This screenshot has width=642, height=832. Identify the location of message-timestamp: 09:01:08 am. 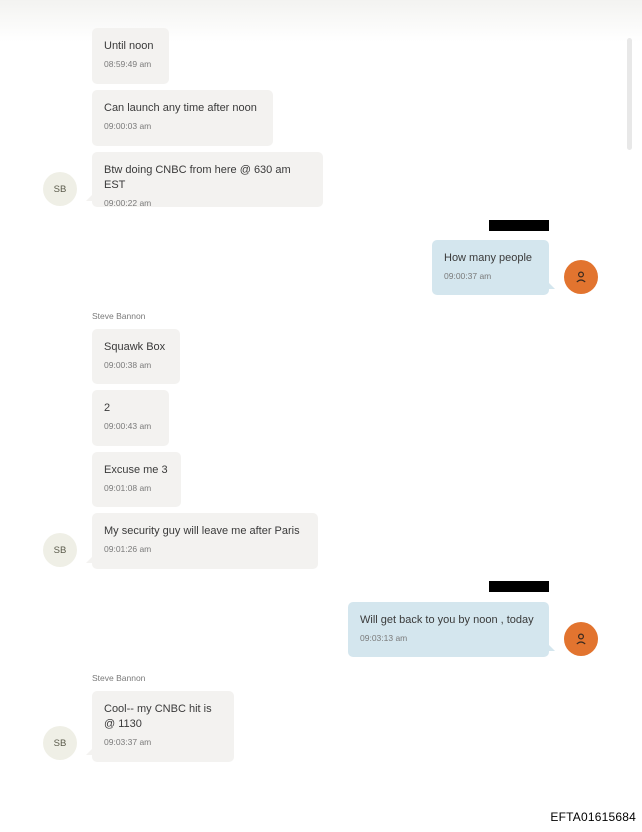
(128, 488).